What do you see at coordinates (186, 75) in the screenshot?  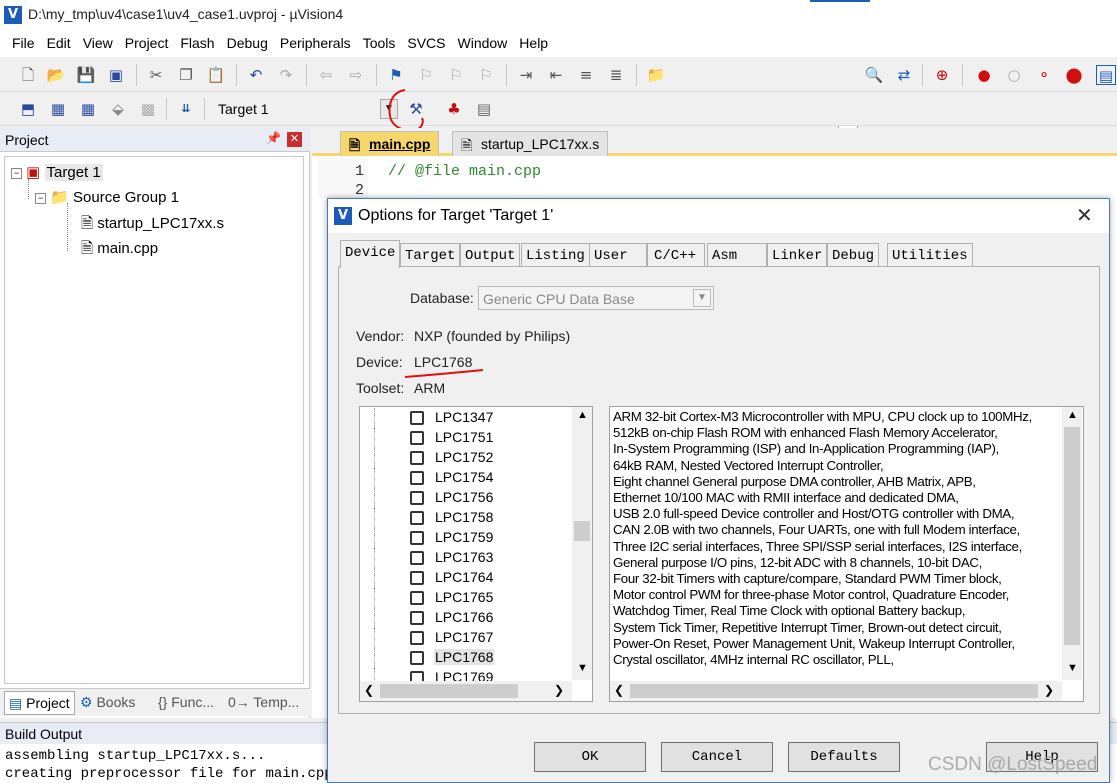 I see `copy-icon: ❐` at bounding box center [186, 75].